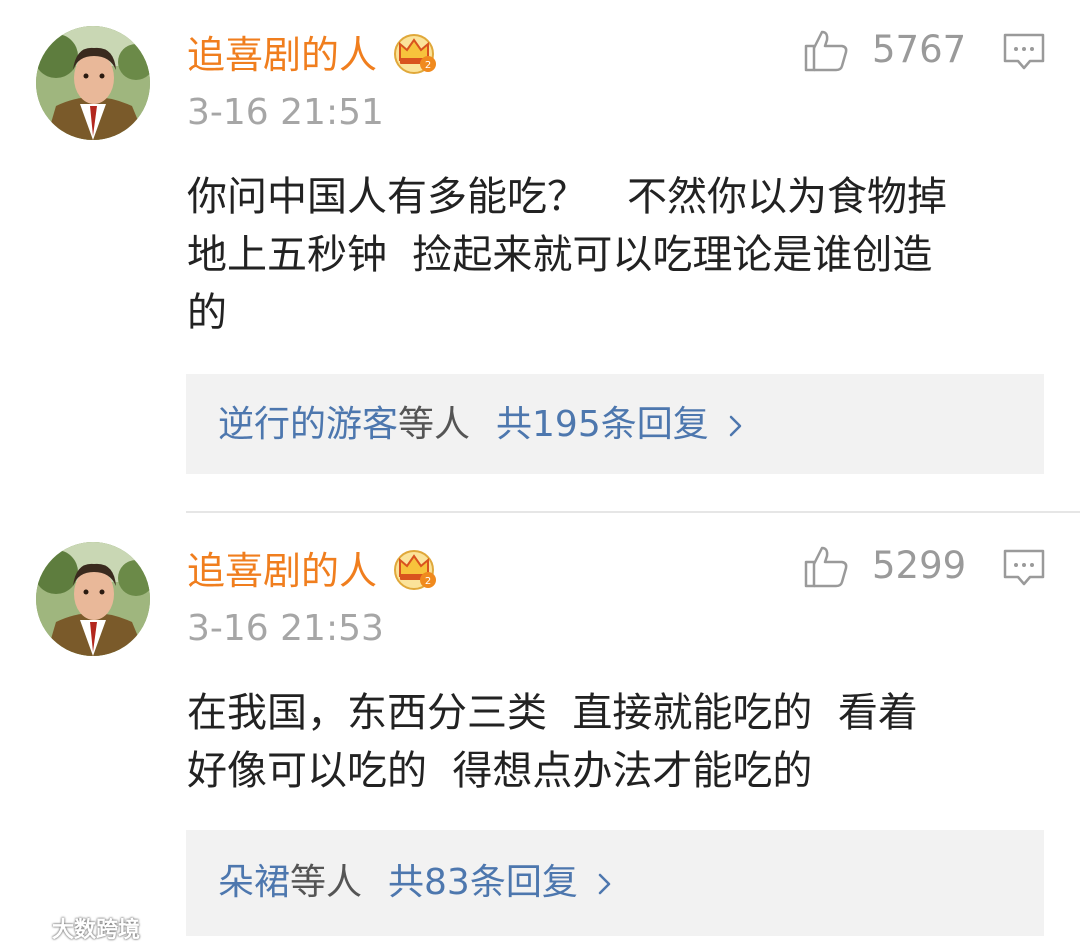 The height and width of the screenshot is (952, 1080). What do you see at coordinates (96, 930) in the screenshot?
I see `watermark-text: 大数跨境` at bounding box center [96, 930].